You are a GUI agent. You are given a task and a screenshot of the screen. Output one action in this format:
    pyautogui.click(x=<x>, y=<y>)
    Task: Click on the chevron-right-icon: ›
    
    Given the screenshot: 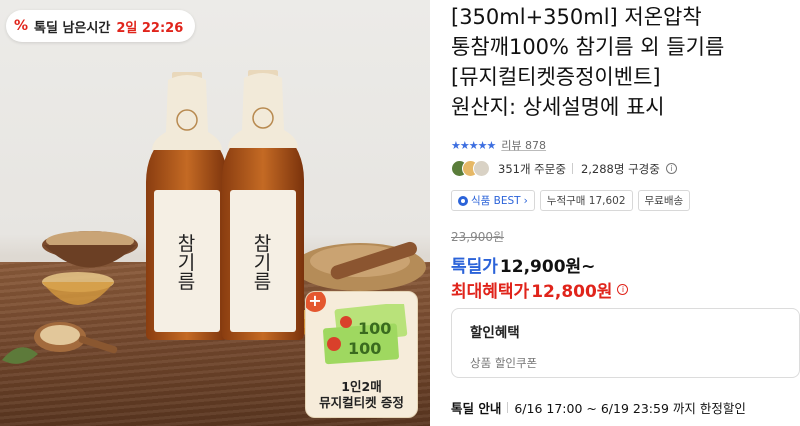 What is the action you would take?
    pyautogui.click(x=525, y=200)
    